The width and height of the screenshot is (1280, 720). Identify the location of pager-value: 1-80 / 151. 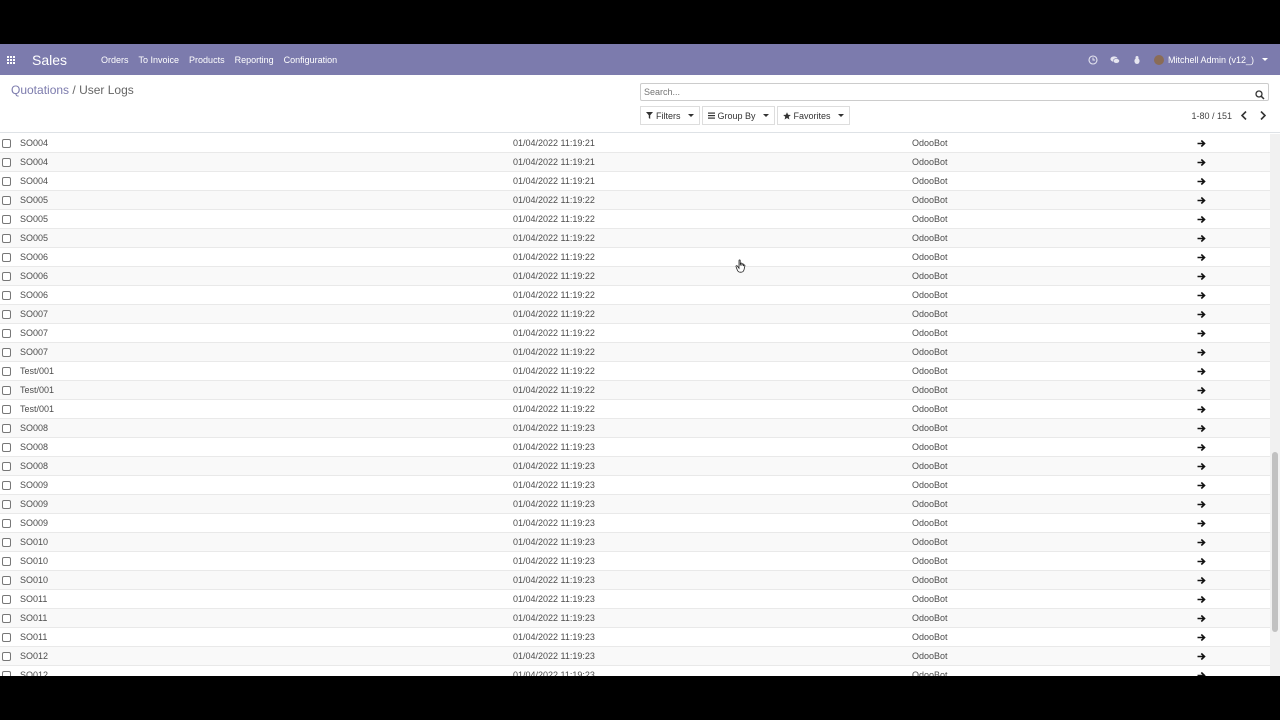
(1211, 116).